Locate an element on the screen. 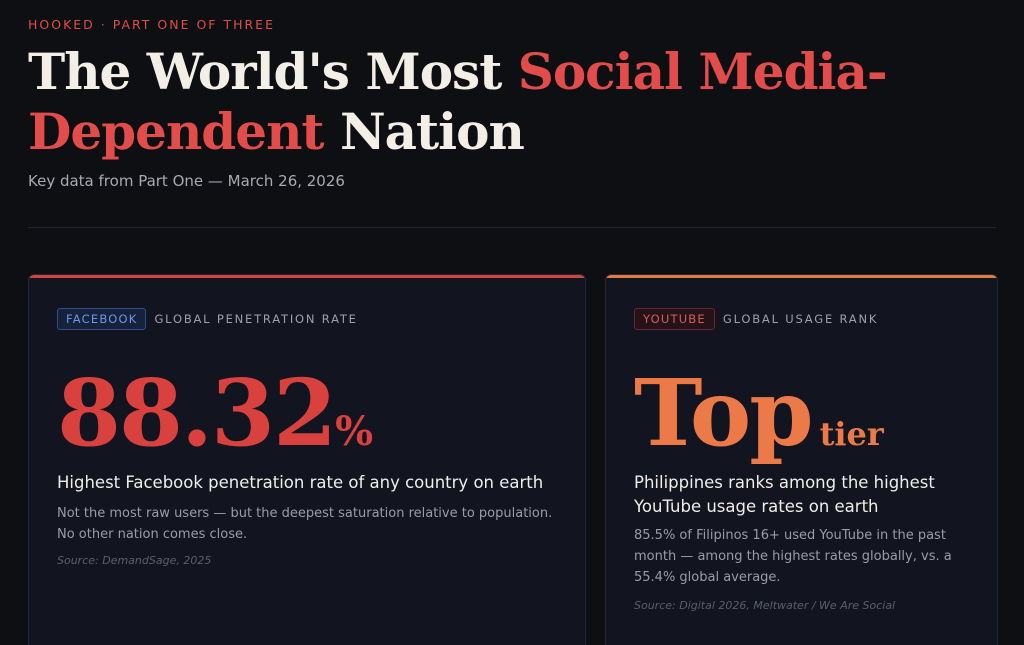 This screenshot has width=1024, height=645. big-stat-suffix: tier is located at coordinates (851, 434).